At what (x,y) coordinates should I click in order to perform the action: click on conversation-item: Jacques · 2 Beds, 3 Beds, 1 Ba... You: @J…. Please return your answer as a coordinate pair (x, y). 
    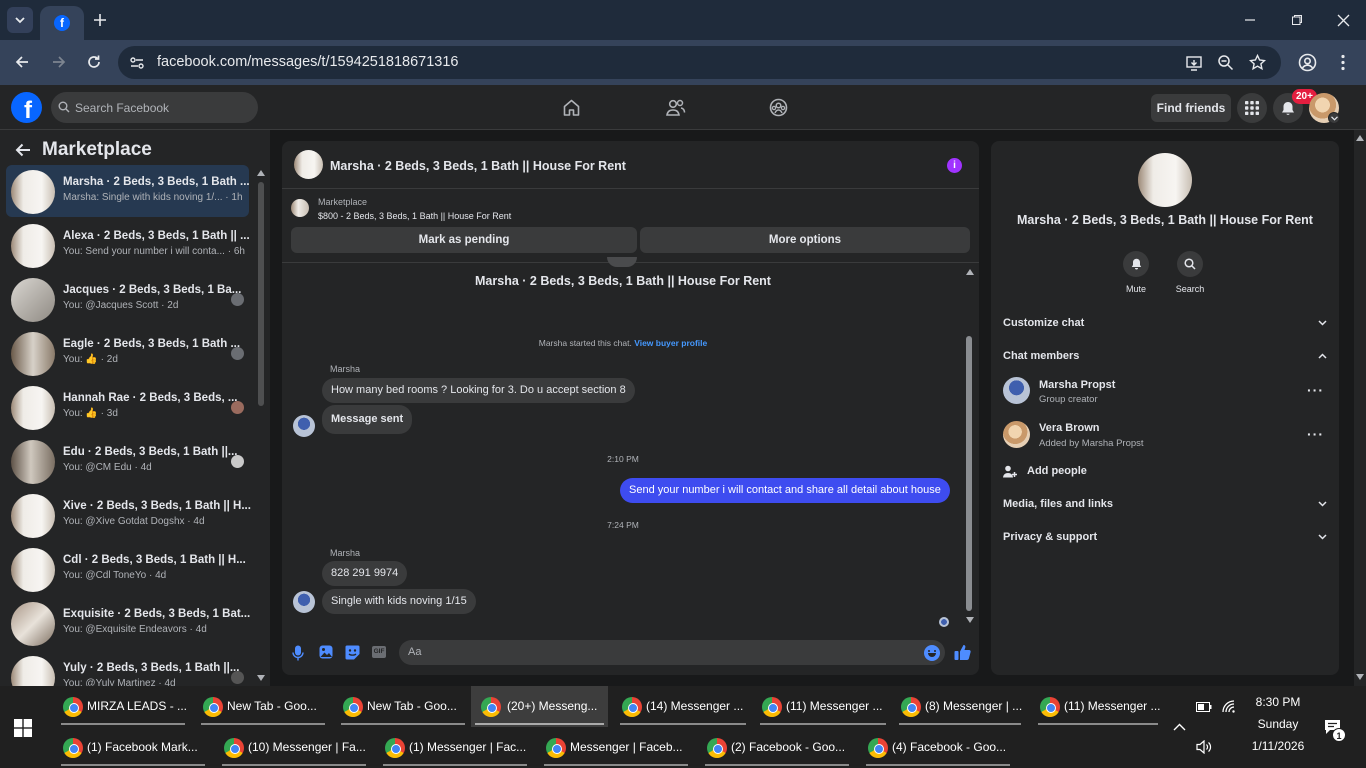
    Looking at the image, I should click on (127, 299).